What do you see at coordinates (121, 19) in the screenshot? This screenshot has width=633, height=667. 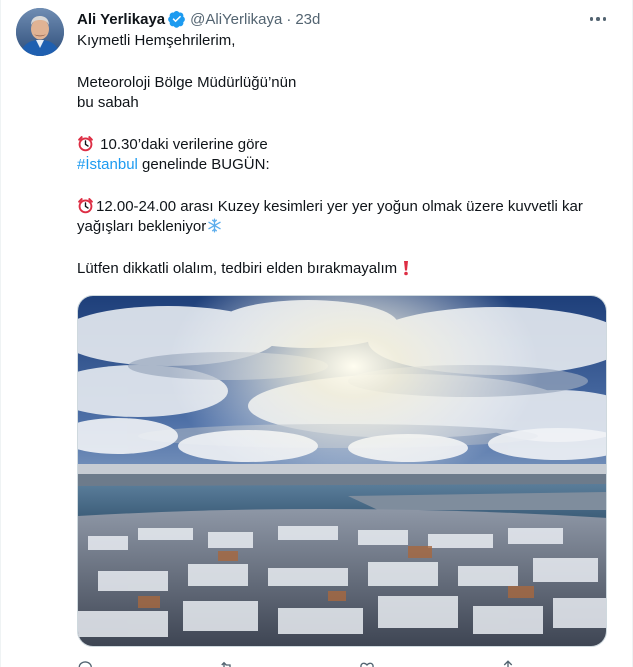 I see `author-display-name: Ali Yerlikaya` at bounding box center [121, 19].